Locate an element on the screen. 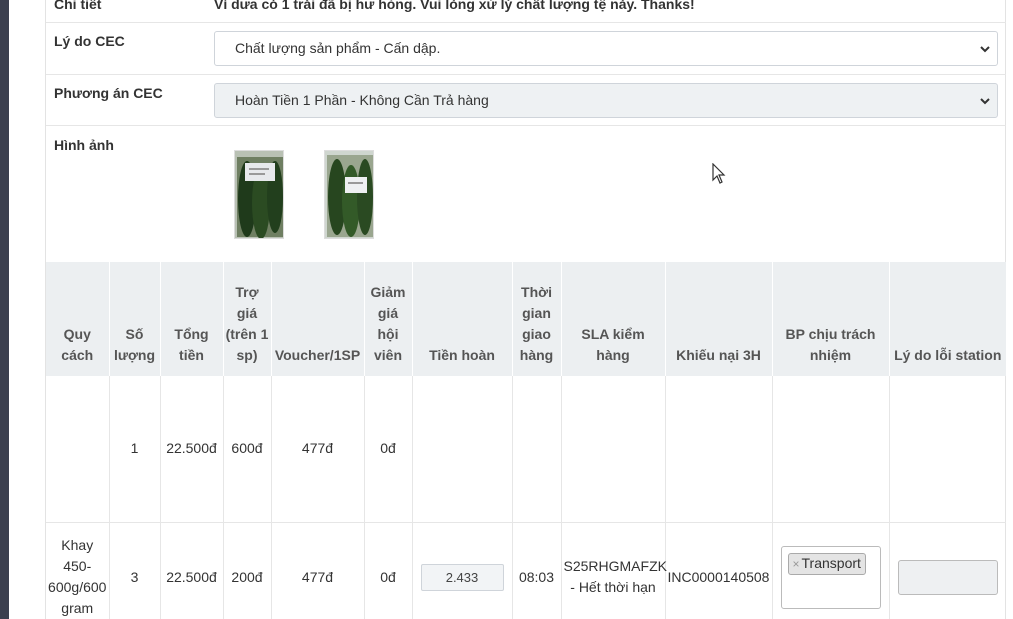 The width and height of the screenshot is (1013, 619). col-subsidy: Trợ giá (trên 1 sp) is located at coordinates (247, 319).